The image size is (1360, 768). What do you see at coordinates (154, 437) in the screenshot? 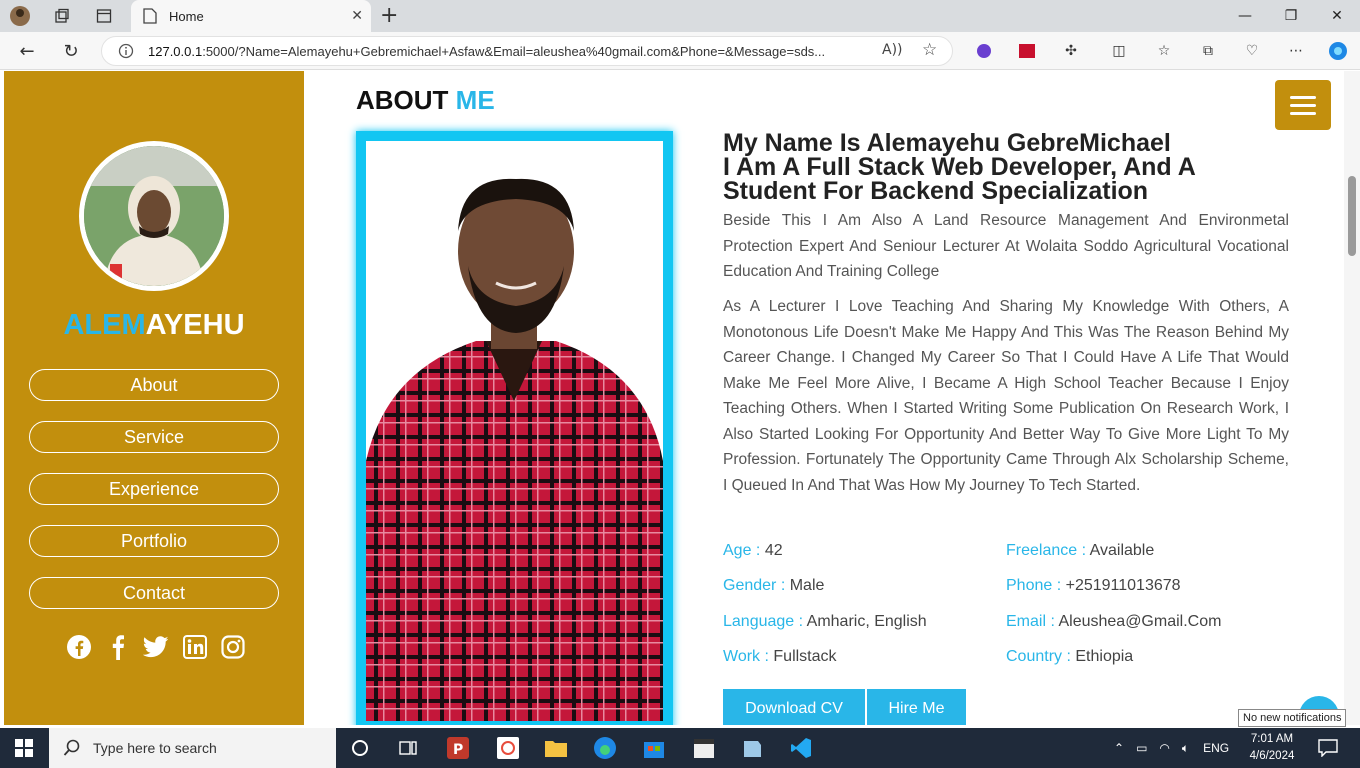
I see `nav-service-button: Service` at bounding box center [154, 437].